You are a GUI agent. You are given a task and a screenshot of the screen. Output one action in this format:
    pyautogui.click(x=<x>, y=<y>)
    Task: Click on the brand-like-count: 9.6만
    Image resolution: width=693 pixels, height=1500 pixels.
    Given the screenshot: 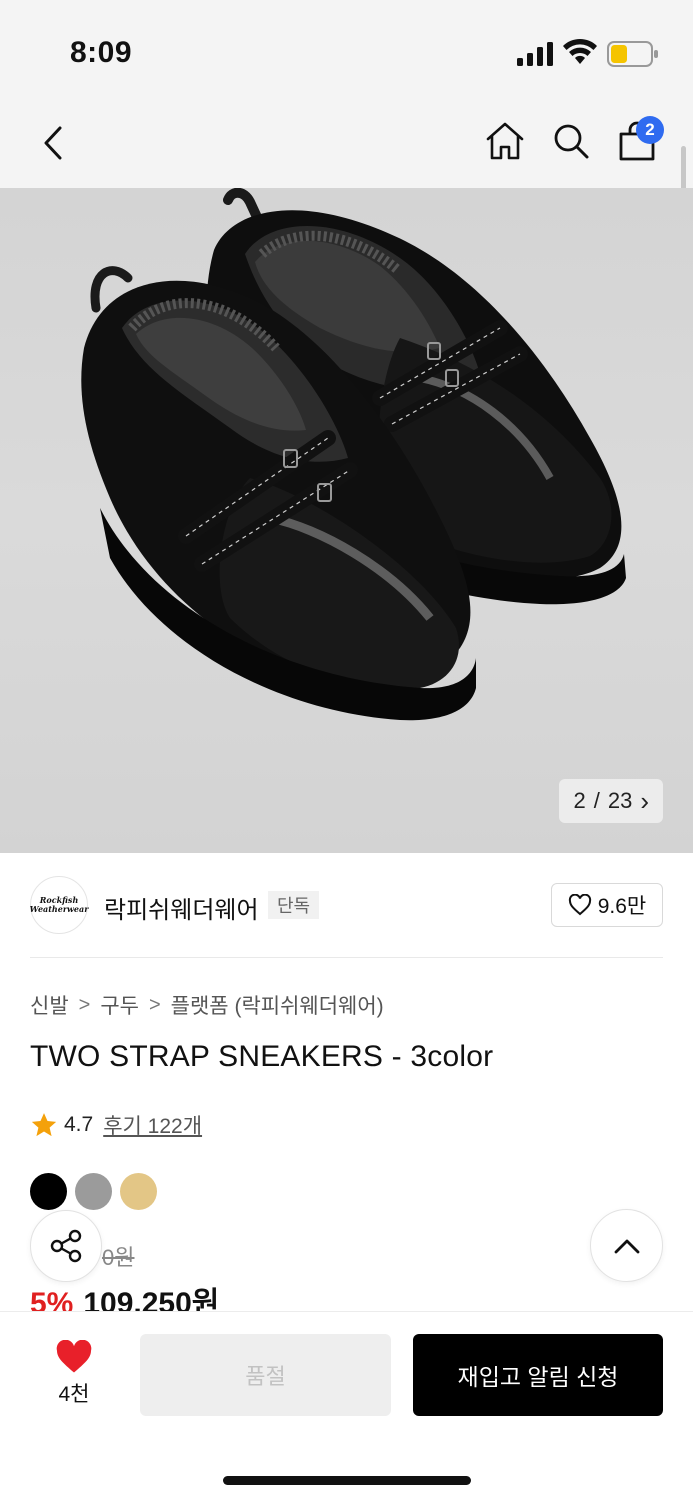 What is the action you would take?
    pyautogui.click(x=622, y=906)
    